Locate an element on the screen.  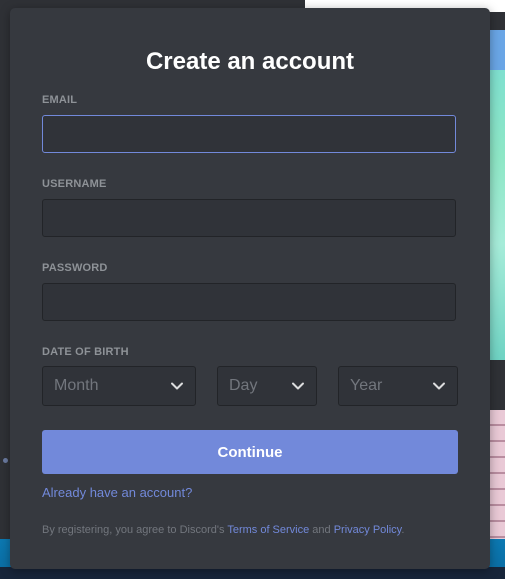
terms-prefix: By registering, you agree to Discord's is located at coordinates (135, 530).